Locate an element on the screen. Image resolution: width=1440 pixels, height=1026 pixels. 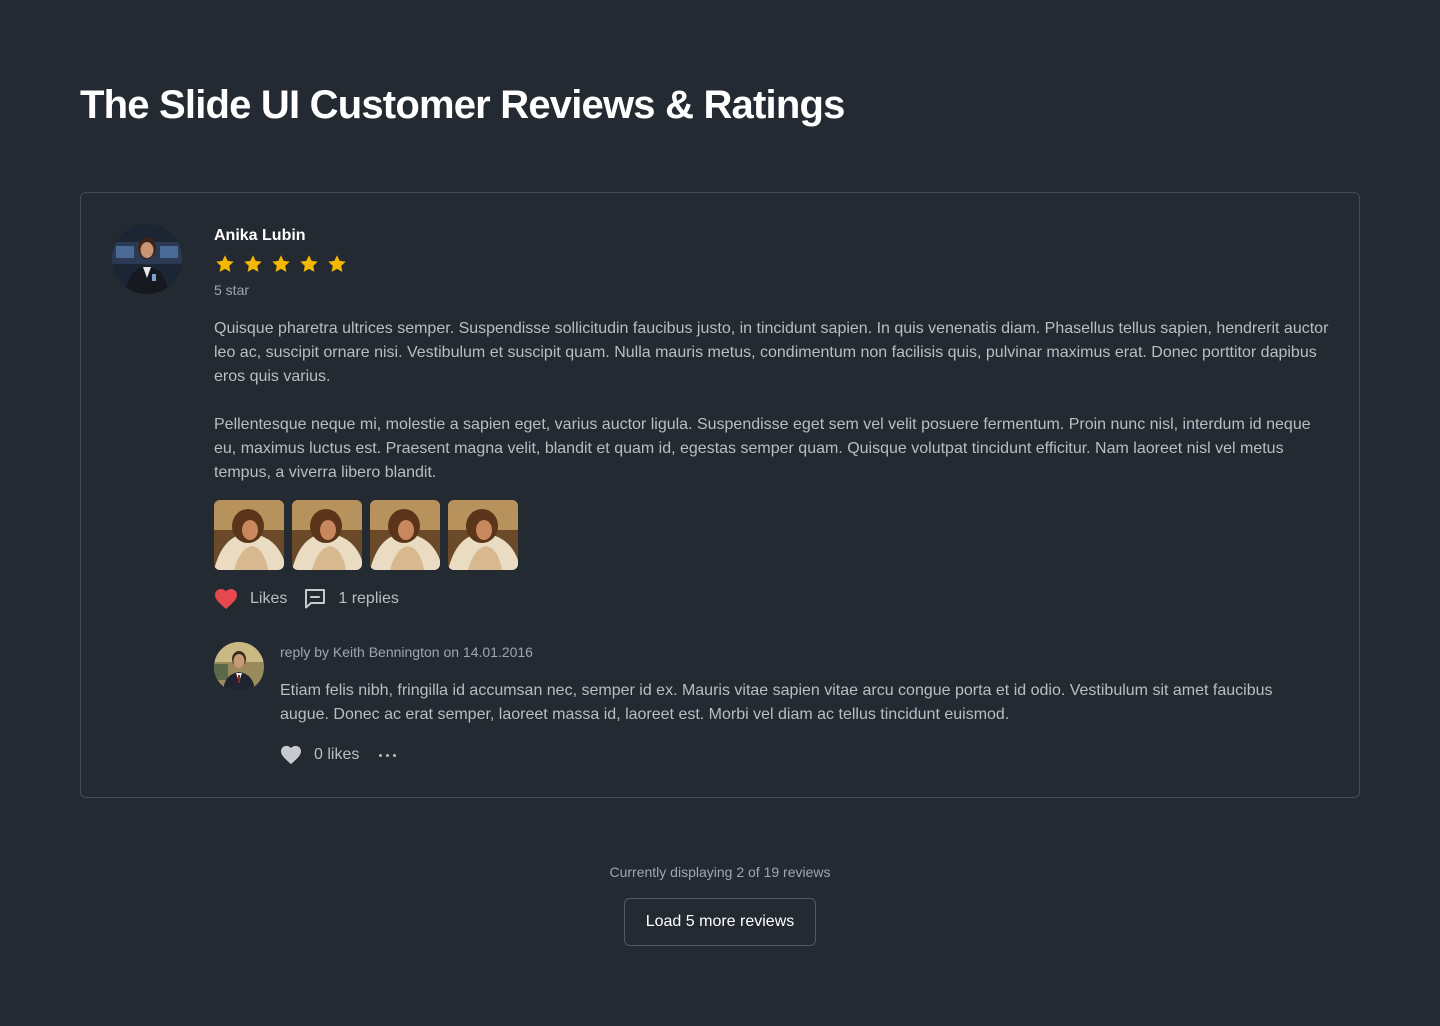
reply-avatar is located at coordinates (239, 667).